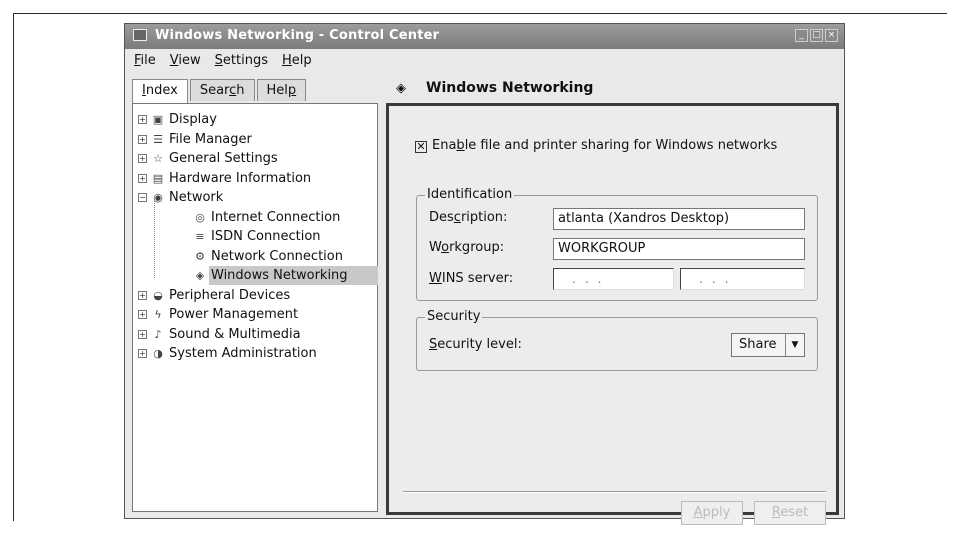 Image resolution: width=959 pixels, height=533 pixels. I want to click on tree-item-internet-connection: ◎ Internet Connection, so click(255, 218).